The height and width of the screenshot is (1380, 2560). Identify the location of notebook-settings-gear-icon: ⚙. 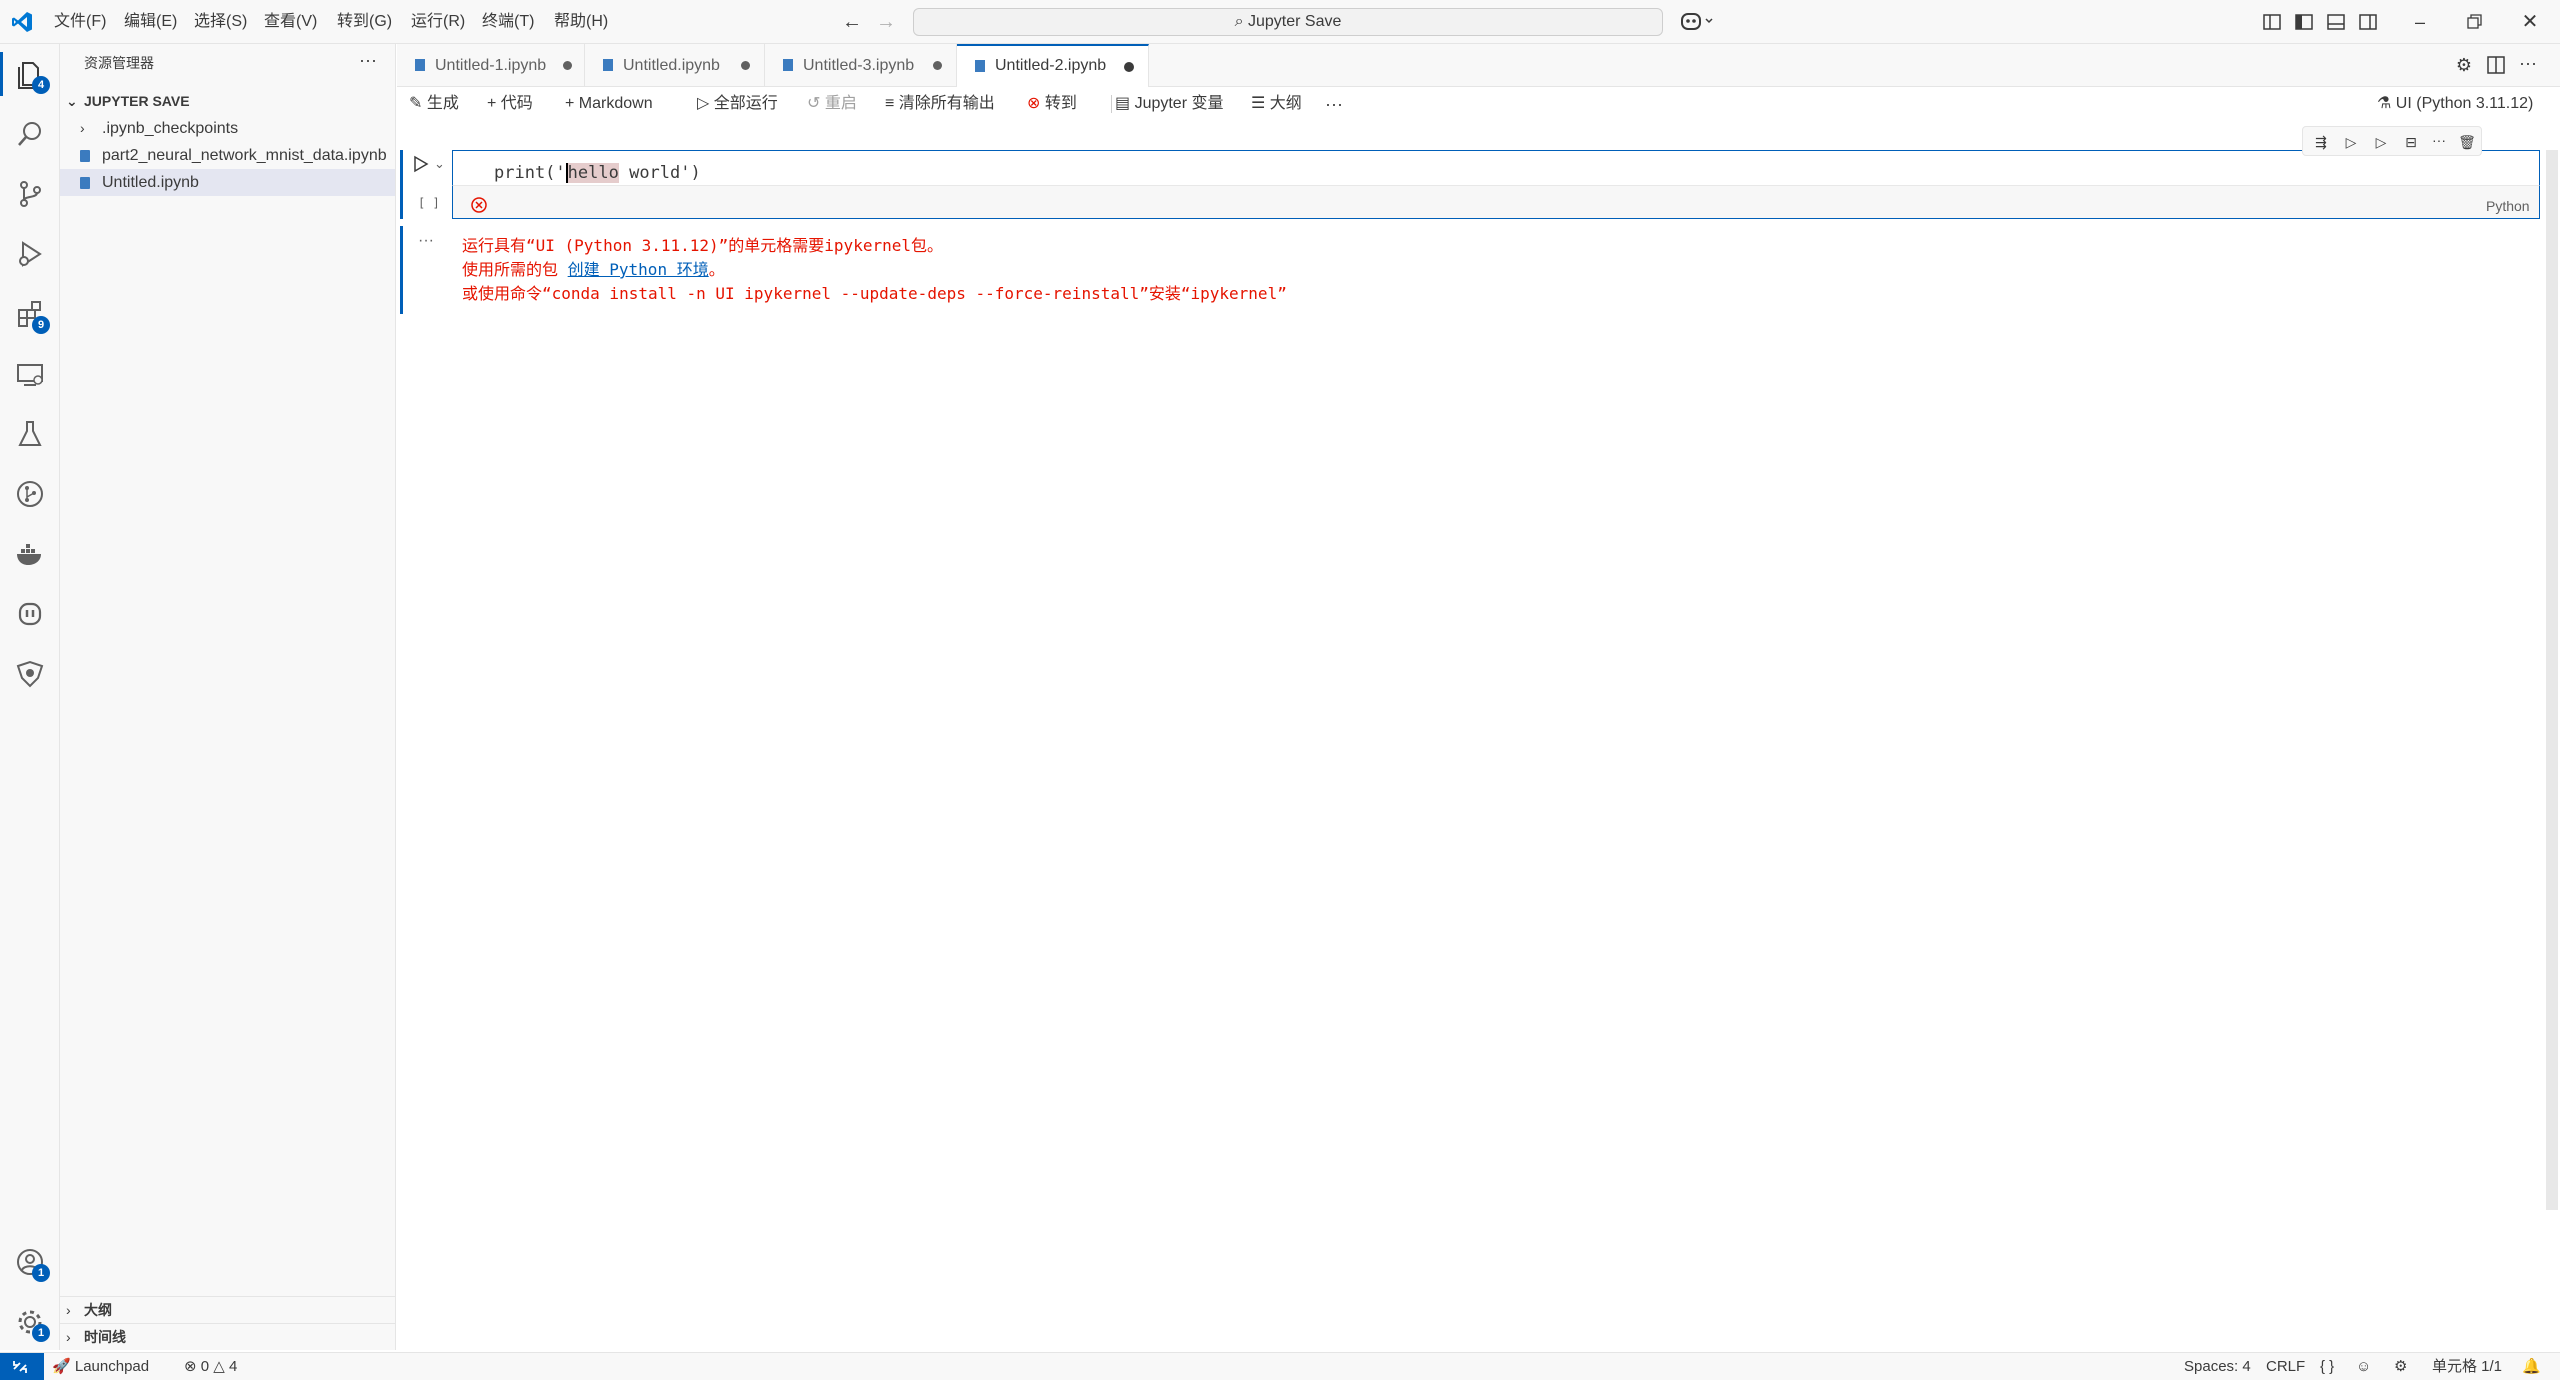
(2464, 65).